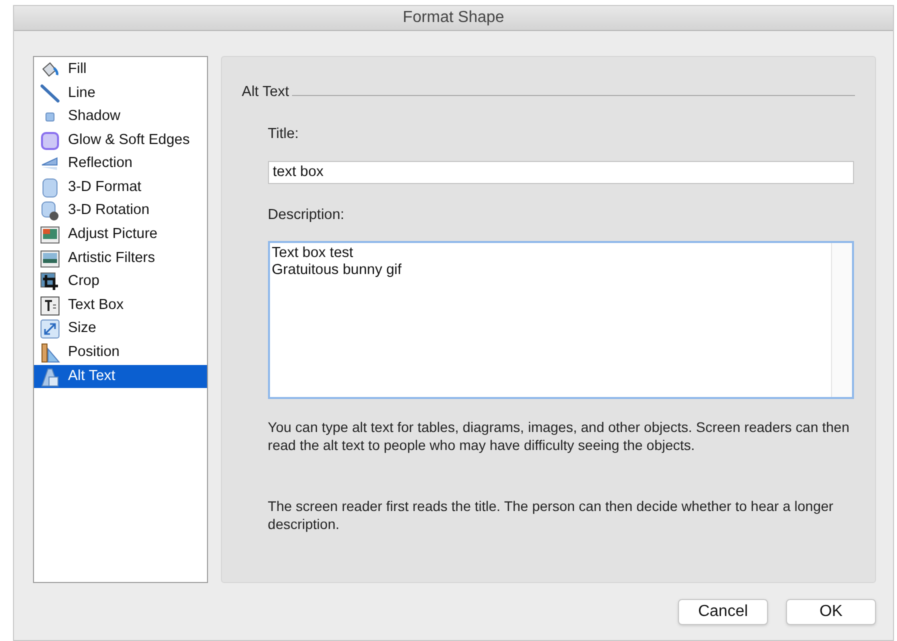 This screenshot has height=641, width=897. I want to click on title-field: text box, so click(561, 172).